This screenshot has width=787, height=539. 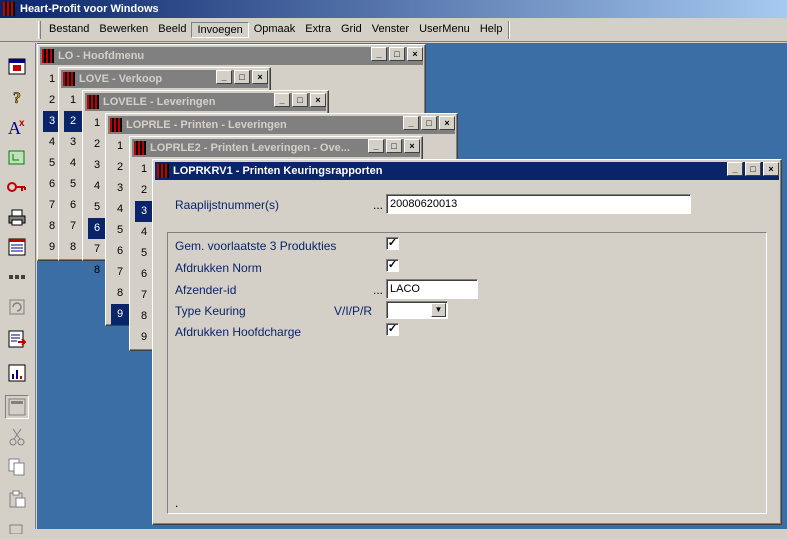 What do you see at coordinates (17, 187) in the screenshot?
I see `key-icon` at bounding box center [17, 187].